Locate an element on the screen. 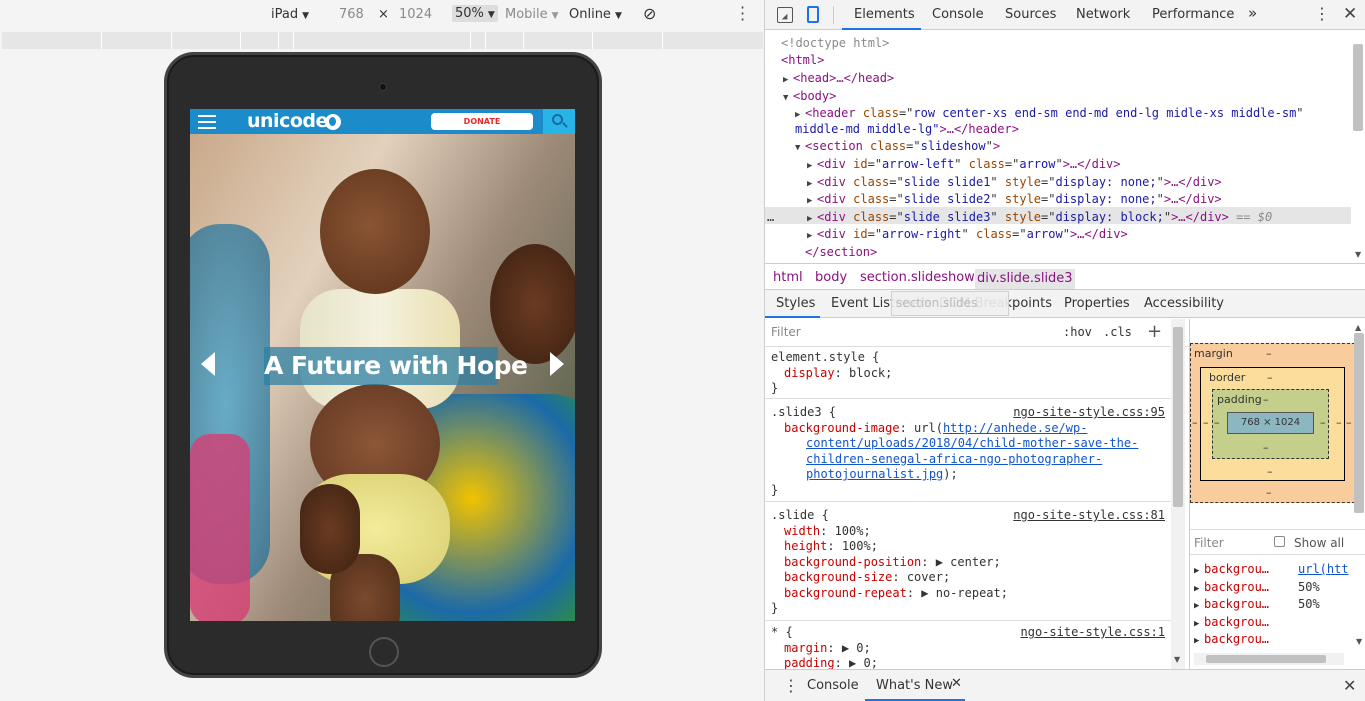 The image size is (1365, 701). media-query-bar is located at coordinates (382, 40).